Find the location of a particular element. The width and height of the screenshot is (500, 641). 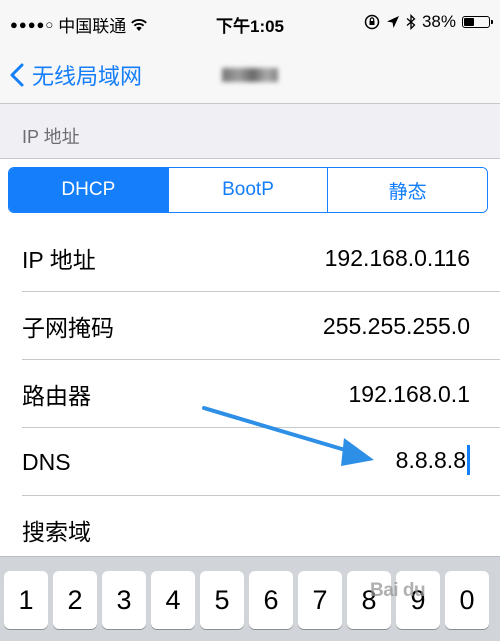

key-3: 3 is located at coordinates (124, 600).